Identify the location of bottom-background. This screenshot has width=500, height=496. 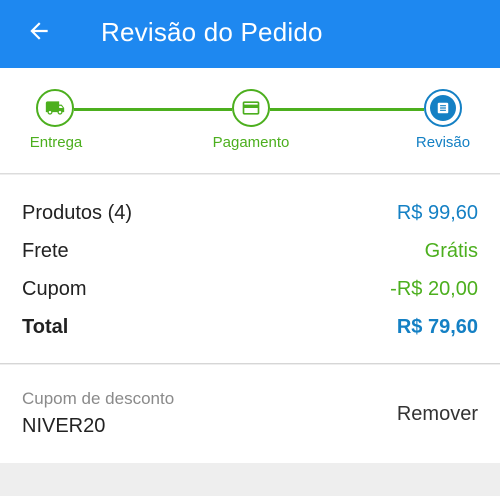
(250, 479).